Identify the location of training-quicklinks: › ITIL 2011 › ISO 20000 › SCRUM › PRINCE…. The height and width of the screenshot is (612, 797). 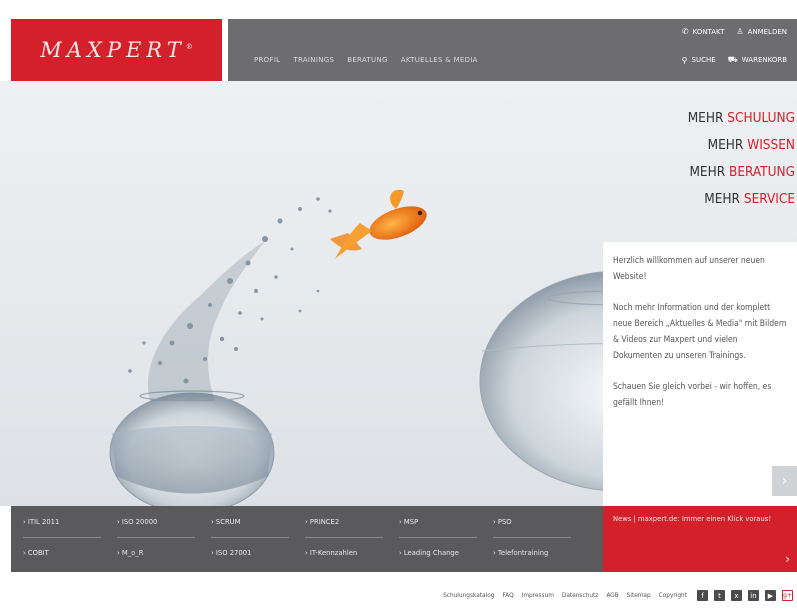
(307, 539).